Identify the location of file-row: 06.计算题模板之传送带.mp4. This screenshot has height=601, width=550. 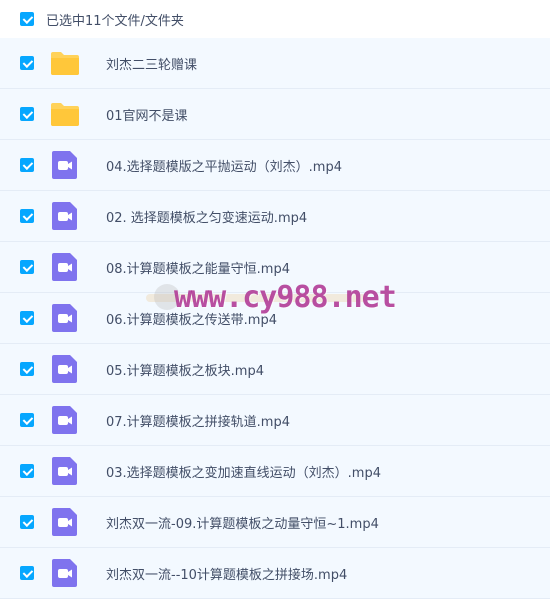
(275, 318).